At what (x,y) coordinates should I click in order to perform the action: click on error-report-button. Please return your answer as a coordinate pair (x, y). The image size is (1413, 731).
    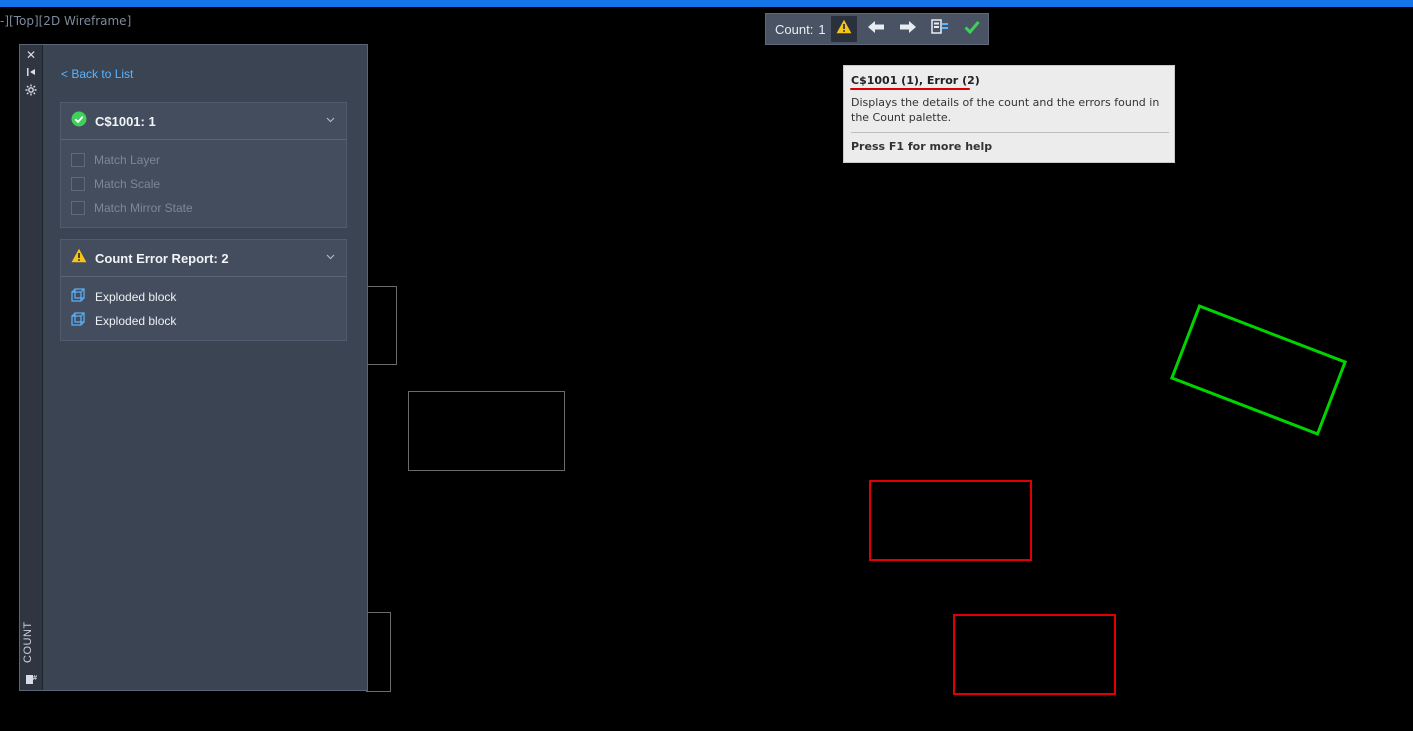
    Looking at the image, I should click on (843, 29).